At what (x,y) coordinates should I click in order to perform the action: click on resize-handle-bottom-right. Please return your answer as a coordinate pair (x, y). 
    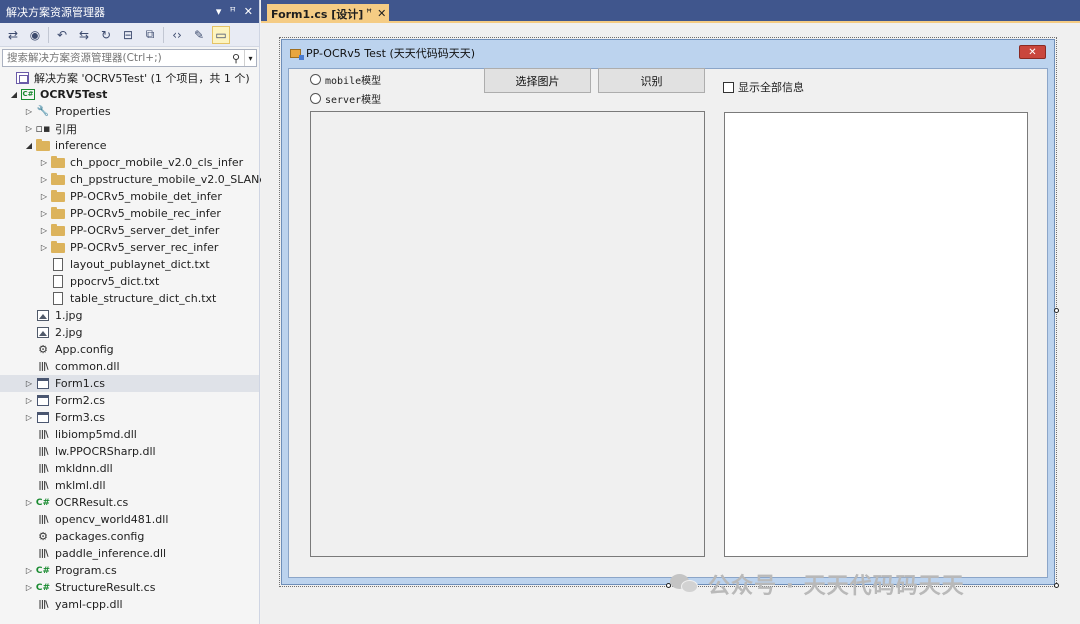
    Looking at the image, I should click on (1056, 585).